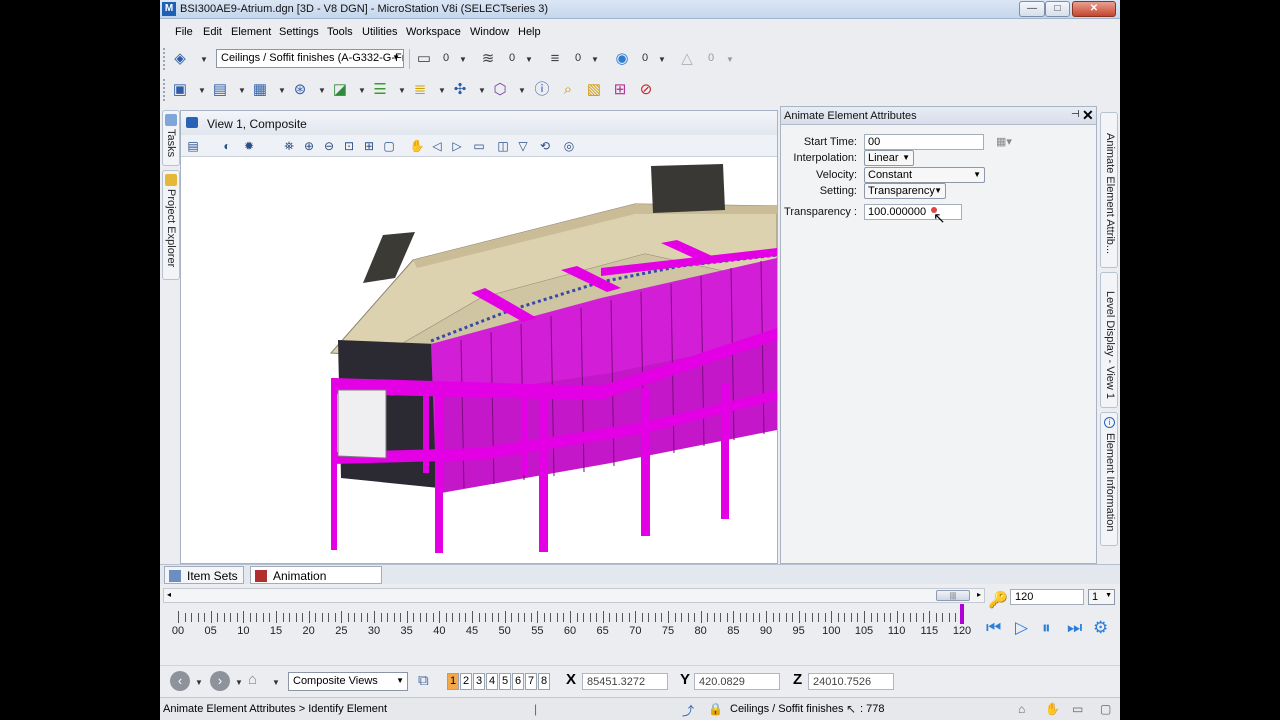 The height and width of the screenshot is (720, 1280). Describe the element at coordinates (165, 59) in the screenshot. I see `toolbar-gripper` at that location.